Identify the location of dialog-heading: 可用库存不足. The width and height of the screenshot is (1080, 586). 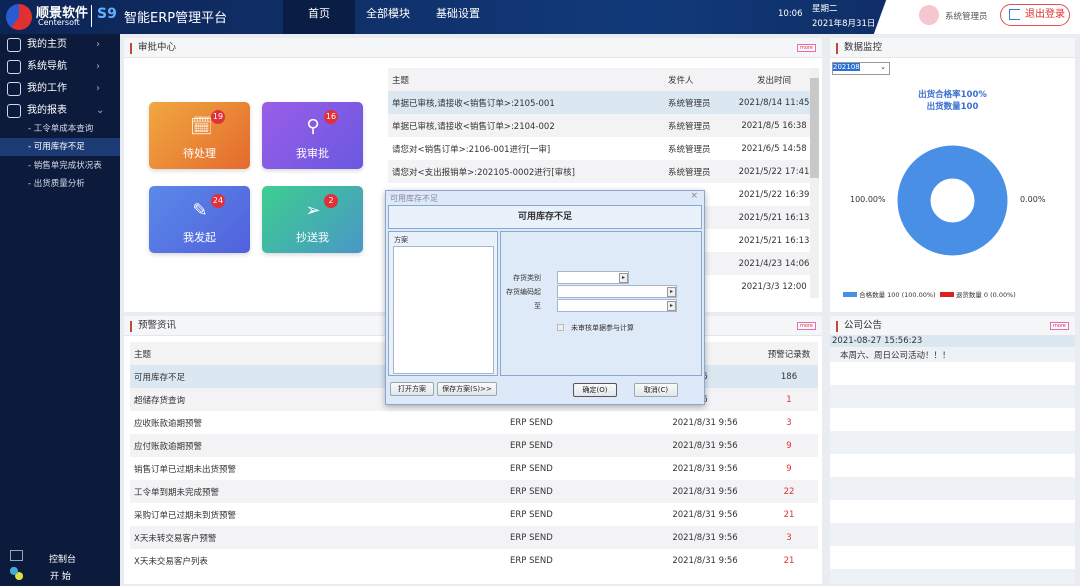
(545, 217).